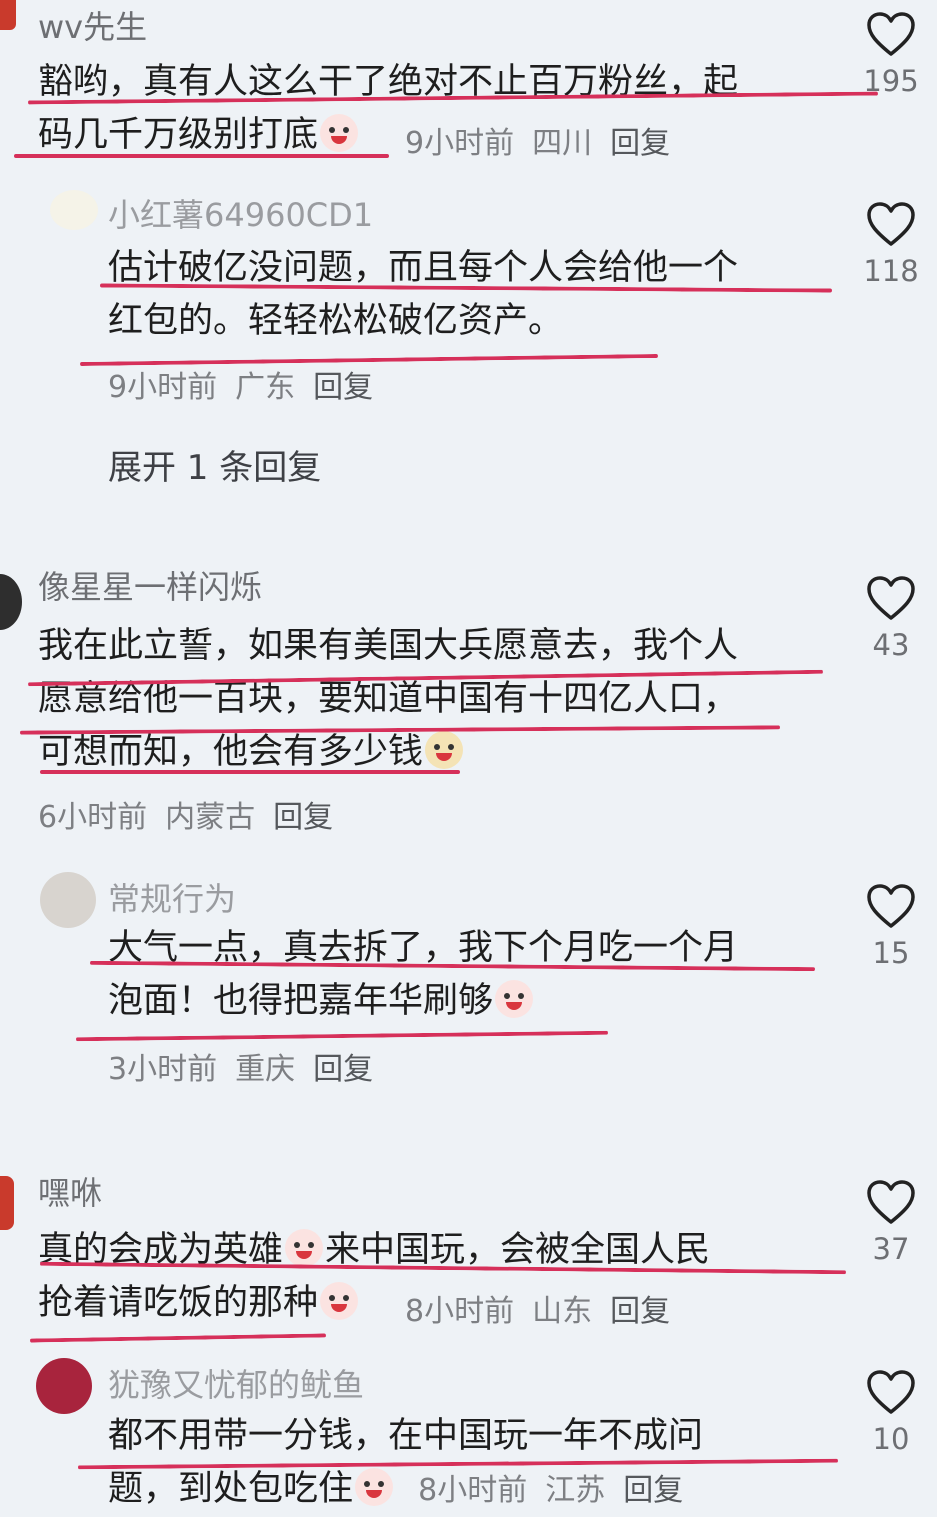  I want to click on comment-meta: 9小时前 广东 回复, so click(249, 384).